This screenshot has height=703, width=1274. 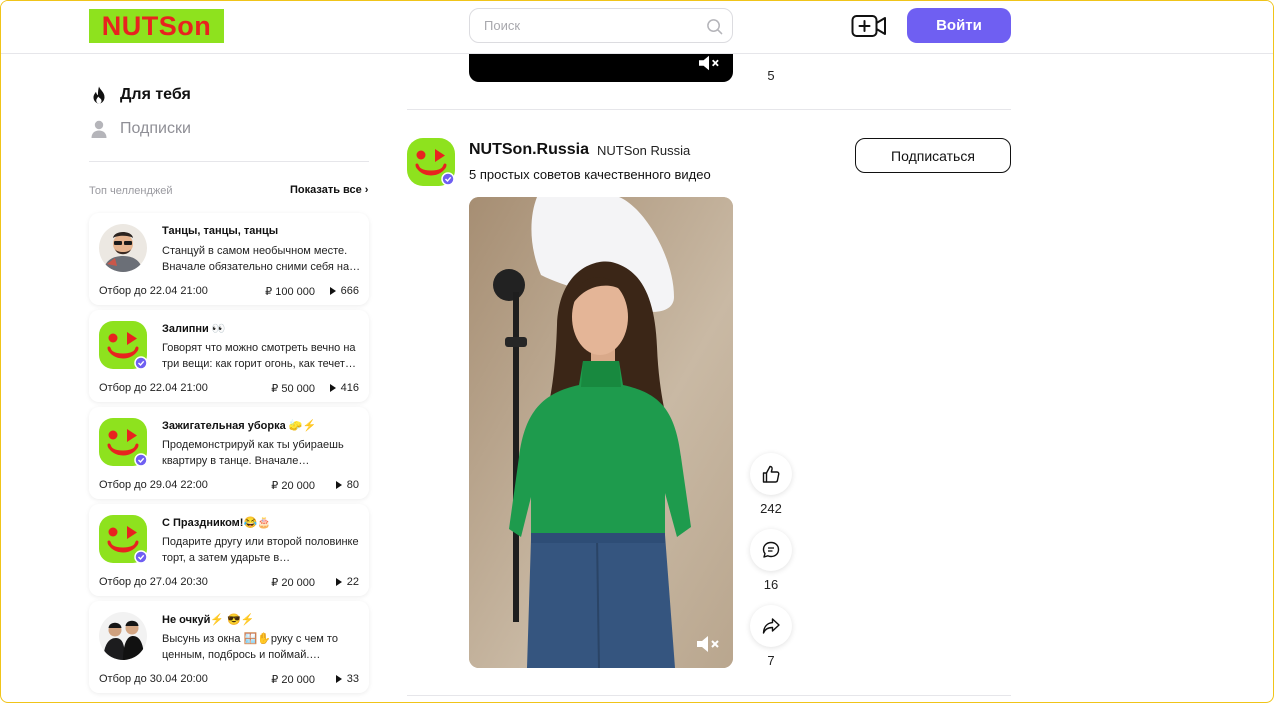 I want to click on logo-text: NUTSon, so click(x=156, y=25).